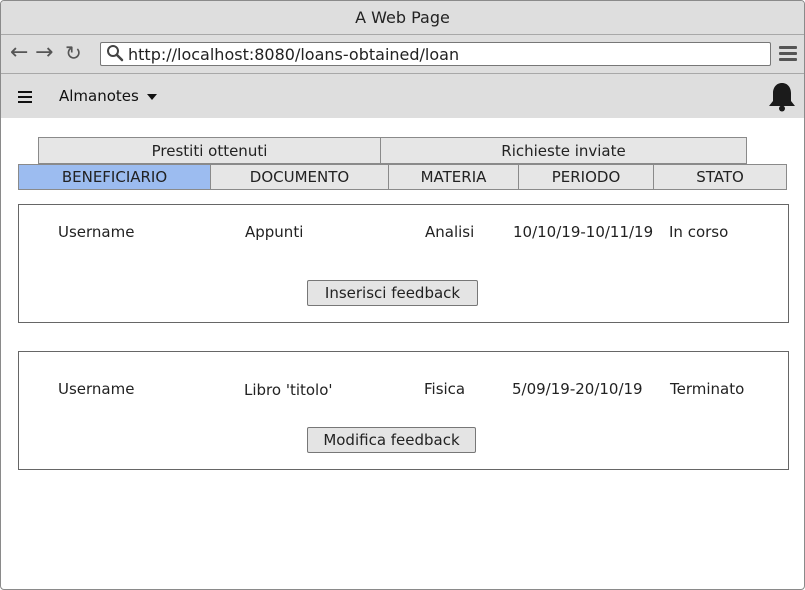 The width and height of the screenshot is (805, 590). Describe the element at coordinates (391, 440) in the screenshot. I see `edit-feedback-button: Modifica feedback` at that location.